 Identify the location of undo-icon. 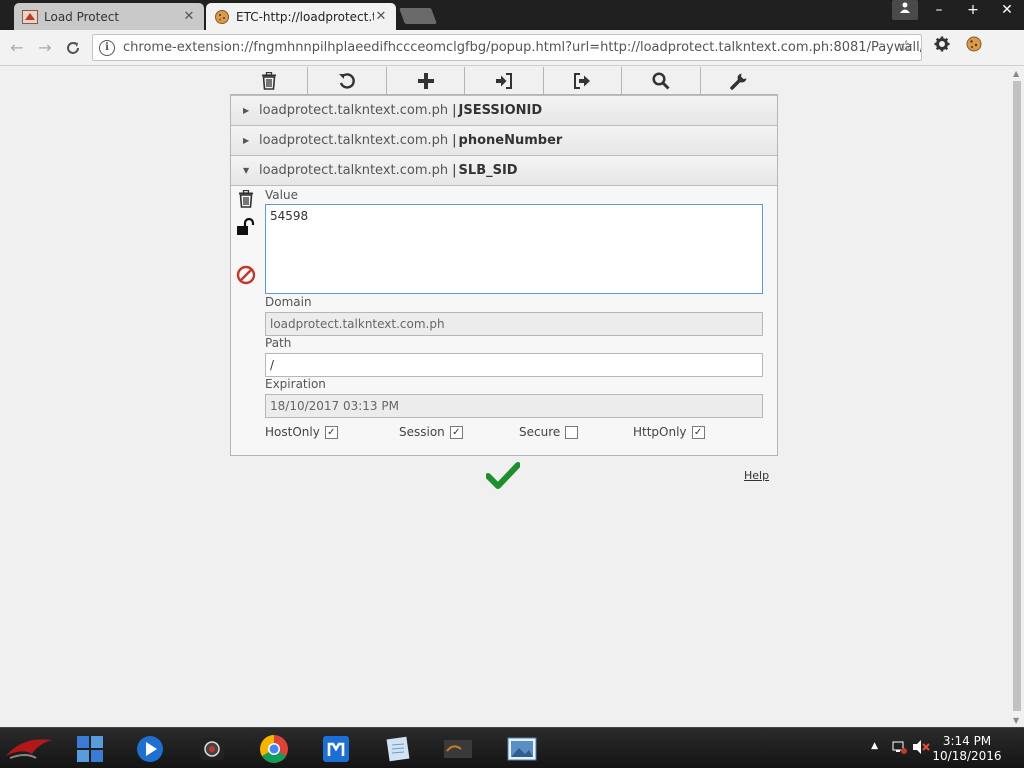
(347, 80).